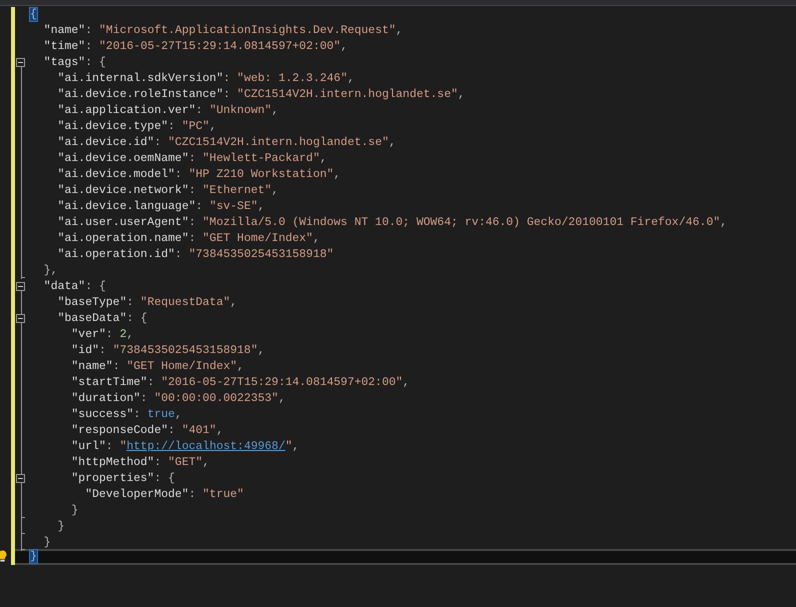 Image resolution: width=796 pixels, height=607 pixels. I want to click on code-line: "name": "Microsoft.ApplicationInsights.Dev.Request",, so click(222, 31).